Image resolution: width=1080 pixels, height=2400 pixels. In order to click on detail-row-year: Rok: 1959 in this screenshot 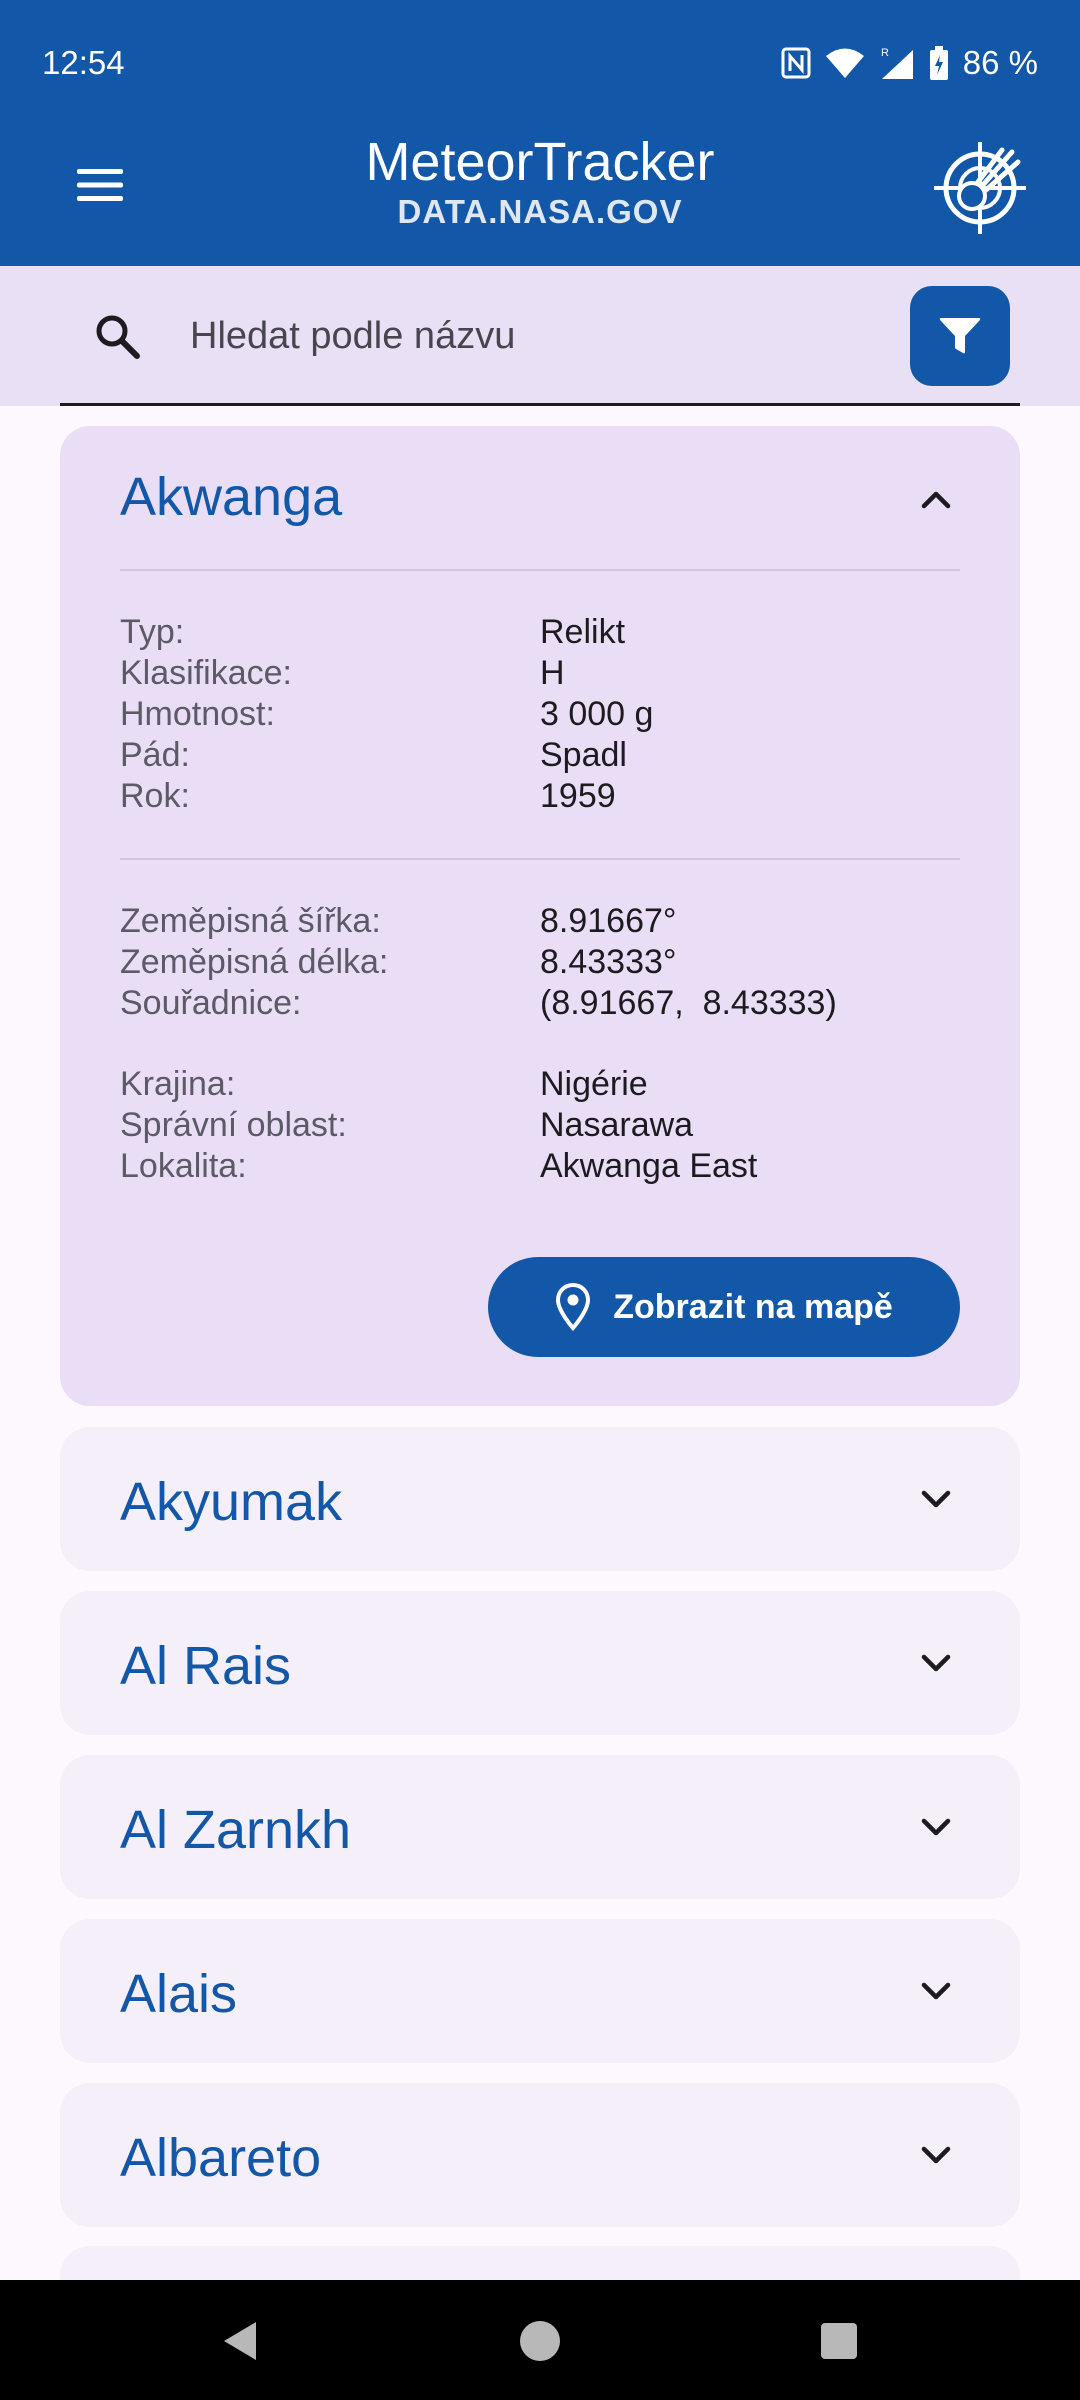, I will do `click(540, 796)`.